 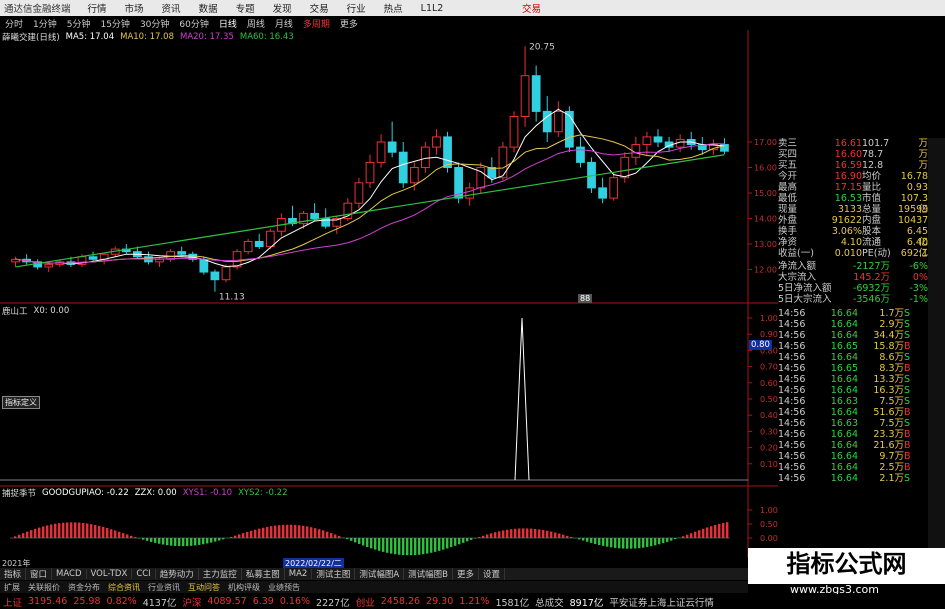 What do you see at coordinates (797, 266) in the screenshot?
I see `flow-row-cell: 净流入额` at bounding box center [797, 266].